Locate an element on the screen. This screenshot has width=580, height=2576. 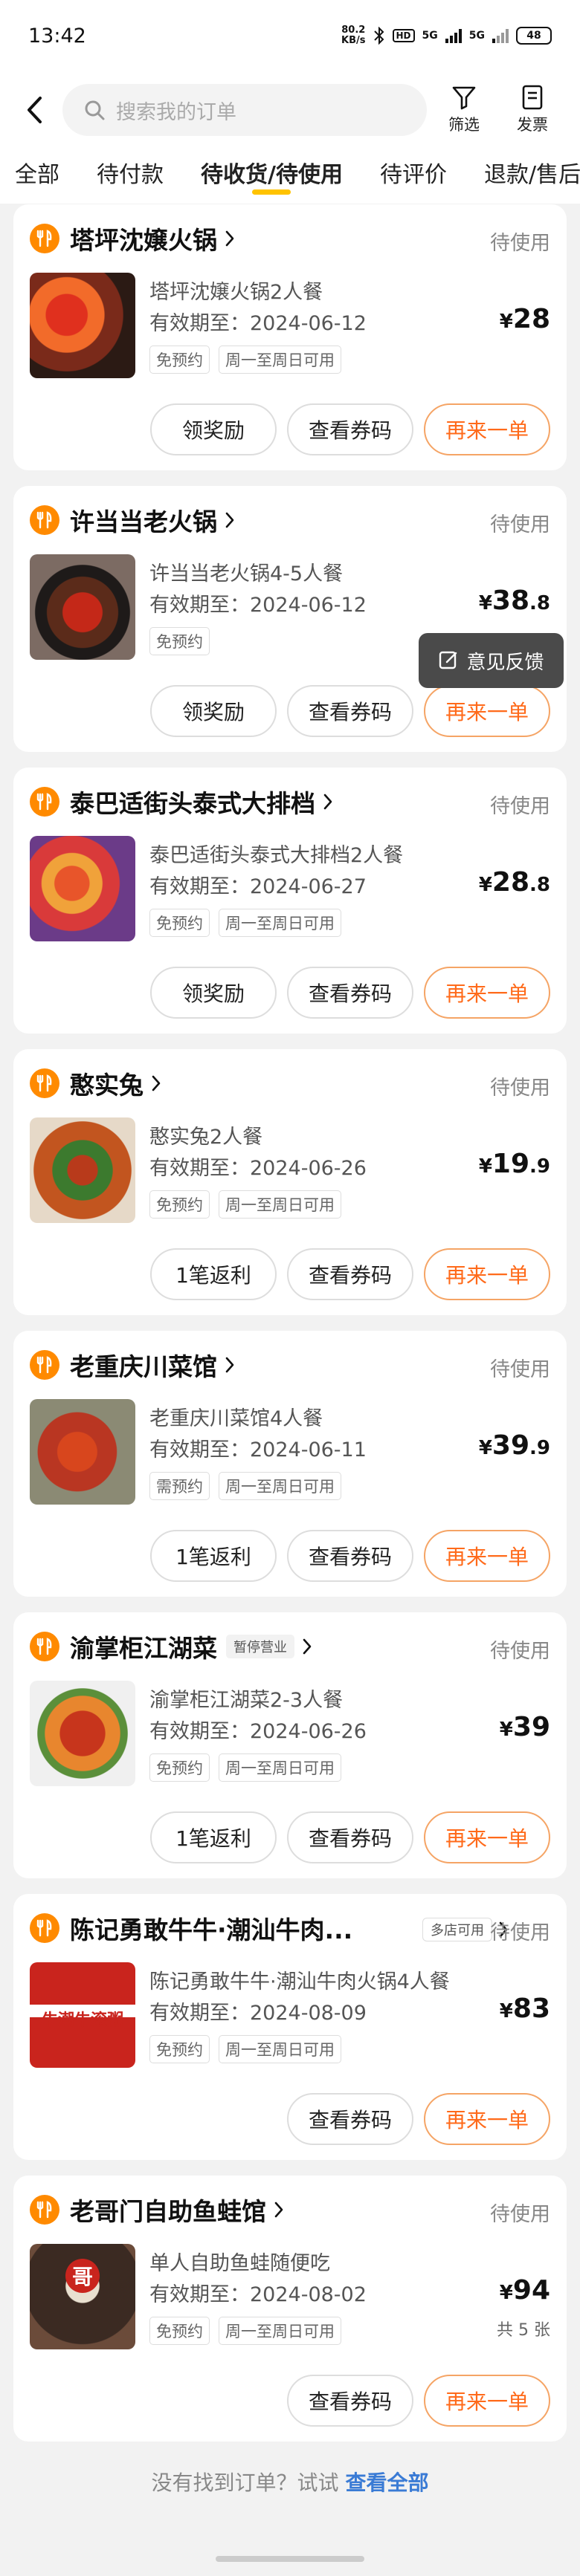
hd-icon: HD is located at coordinates (404, 35).